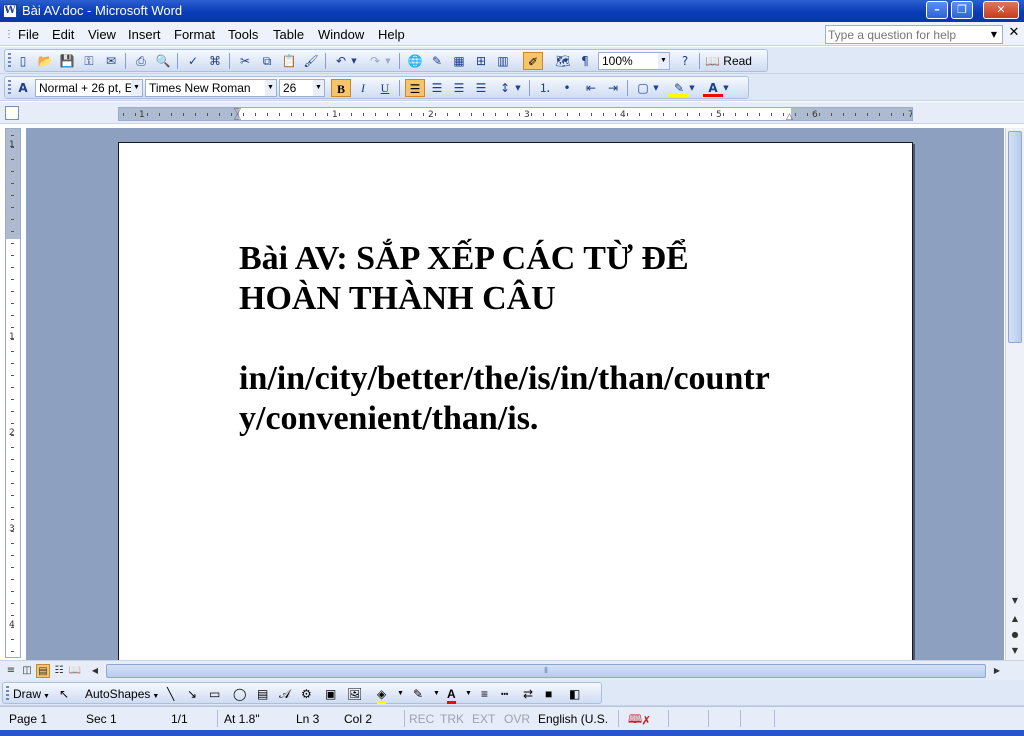 The width and height of the screenshot is (1024, 736). What do you see at coordinates (111, 61) in the screenshot?
I see `email-icon: ✉` at bounding box center [111, 61].